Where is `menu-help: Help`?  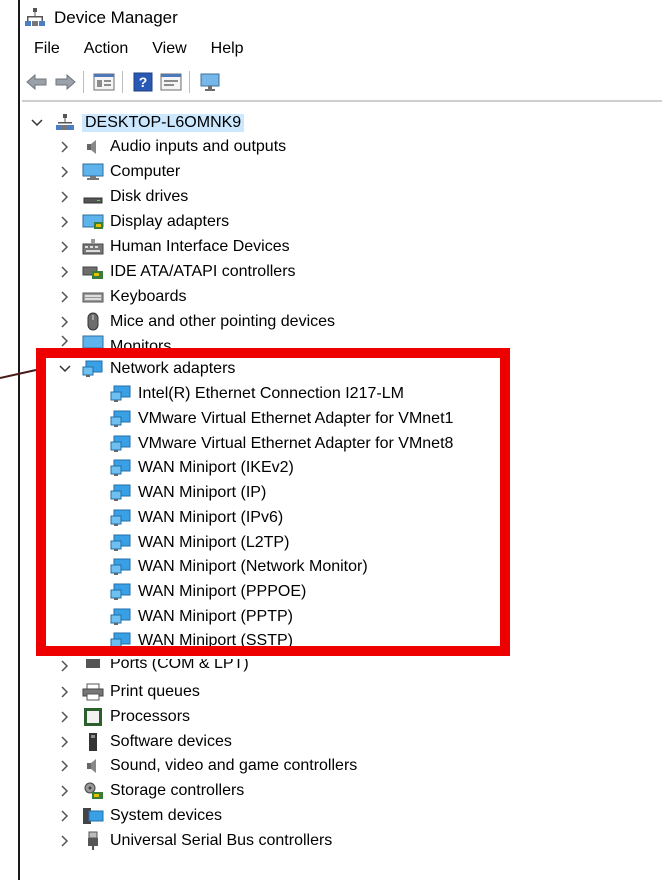 menu-help: Help is located at coordinates (227, 49).